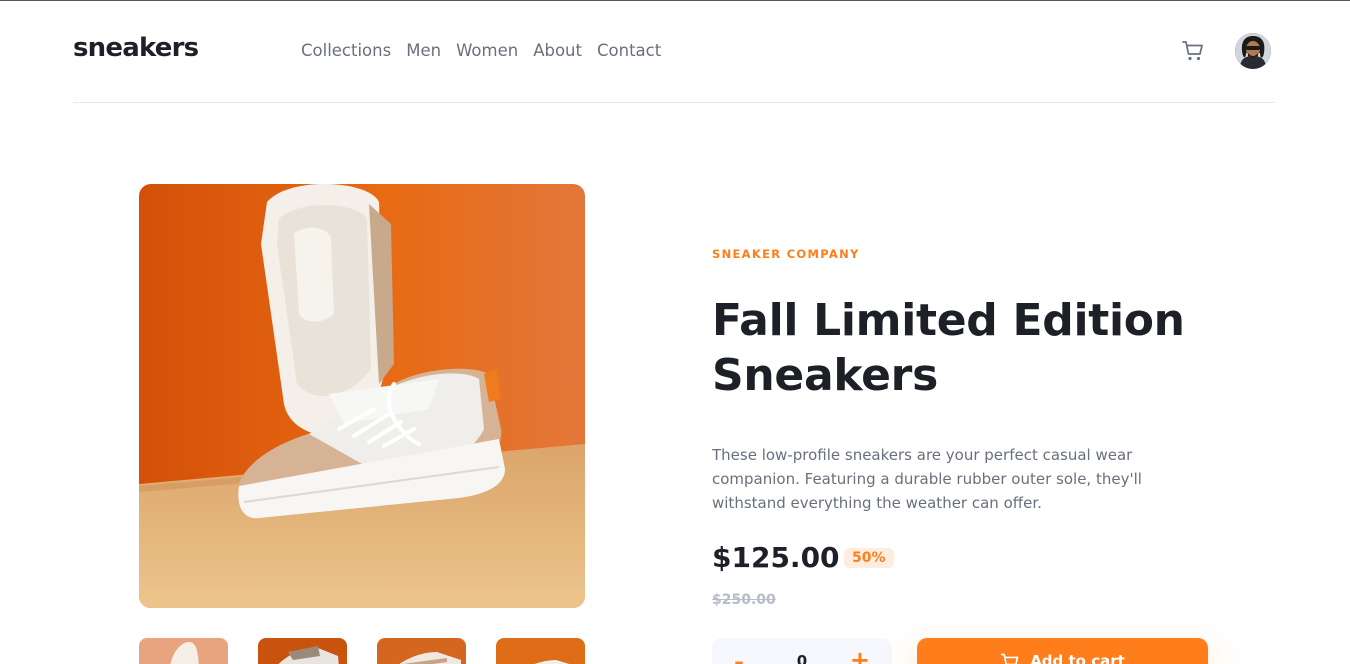  Describe the element at coordinates (948, 348) in the screenshot. I see `product-title: Fall Limited Edition Sneakers` at that location.